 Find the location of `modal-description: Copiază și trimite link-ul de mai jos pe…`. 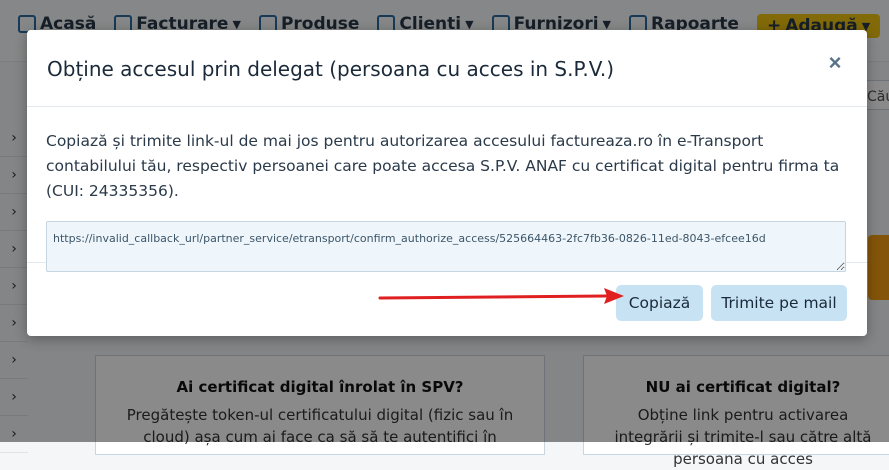

modal-description: Copiază și trimite link-ul de mai jos pe… is located at coordinates (443, 166).